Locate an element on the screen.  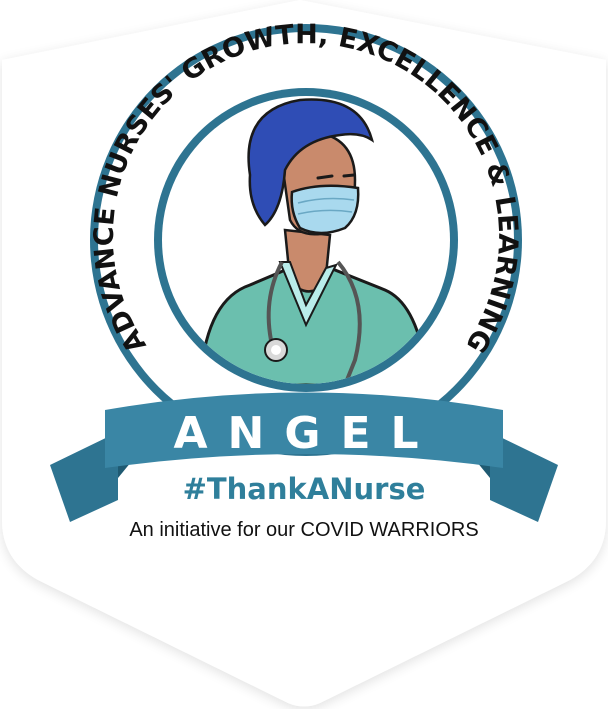
hashtag-text: #ThankANurse is located at coordinates (304, 489).